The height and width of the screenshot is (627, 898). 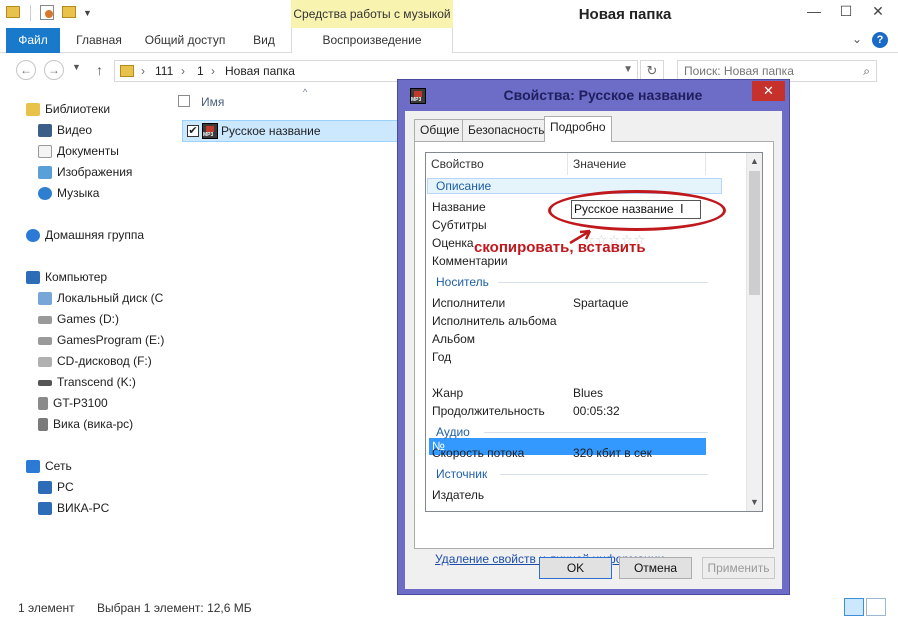 I want to click on group-media: Носитель, so click(x=462, y=282).